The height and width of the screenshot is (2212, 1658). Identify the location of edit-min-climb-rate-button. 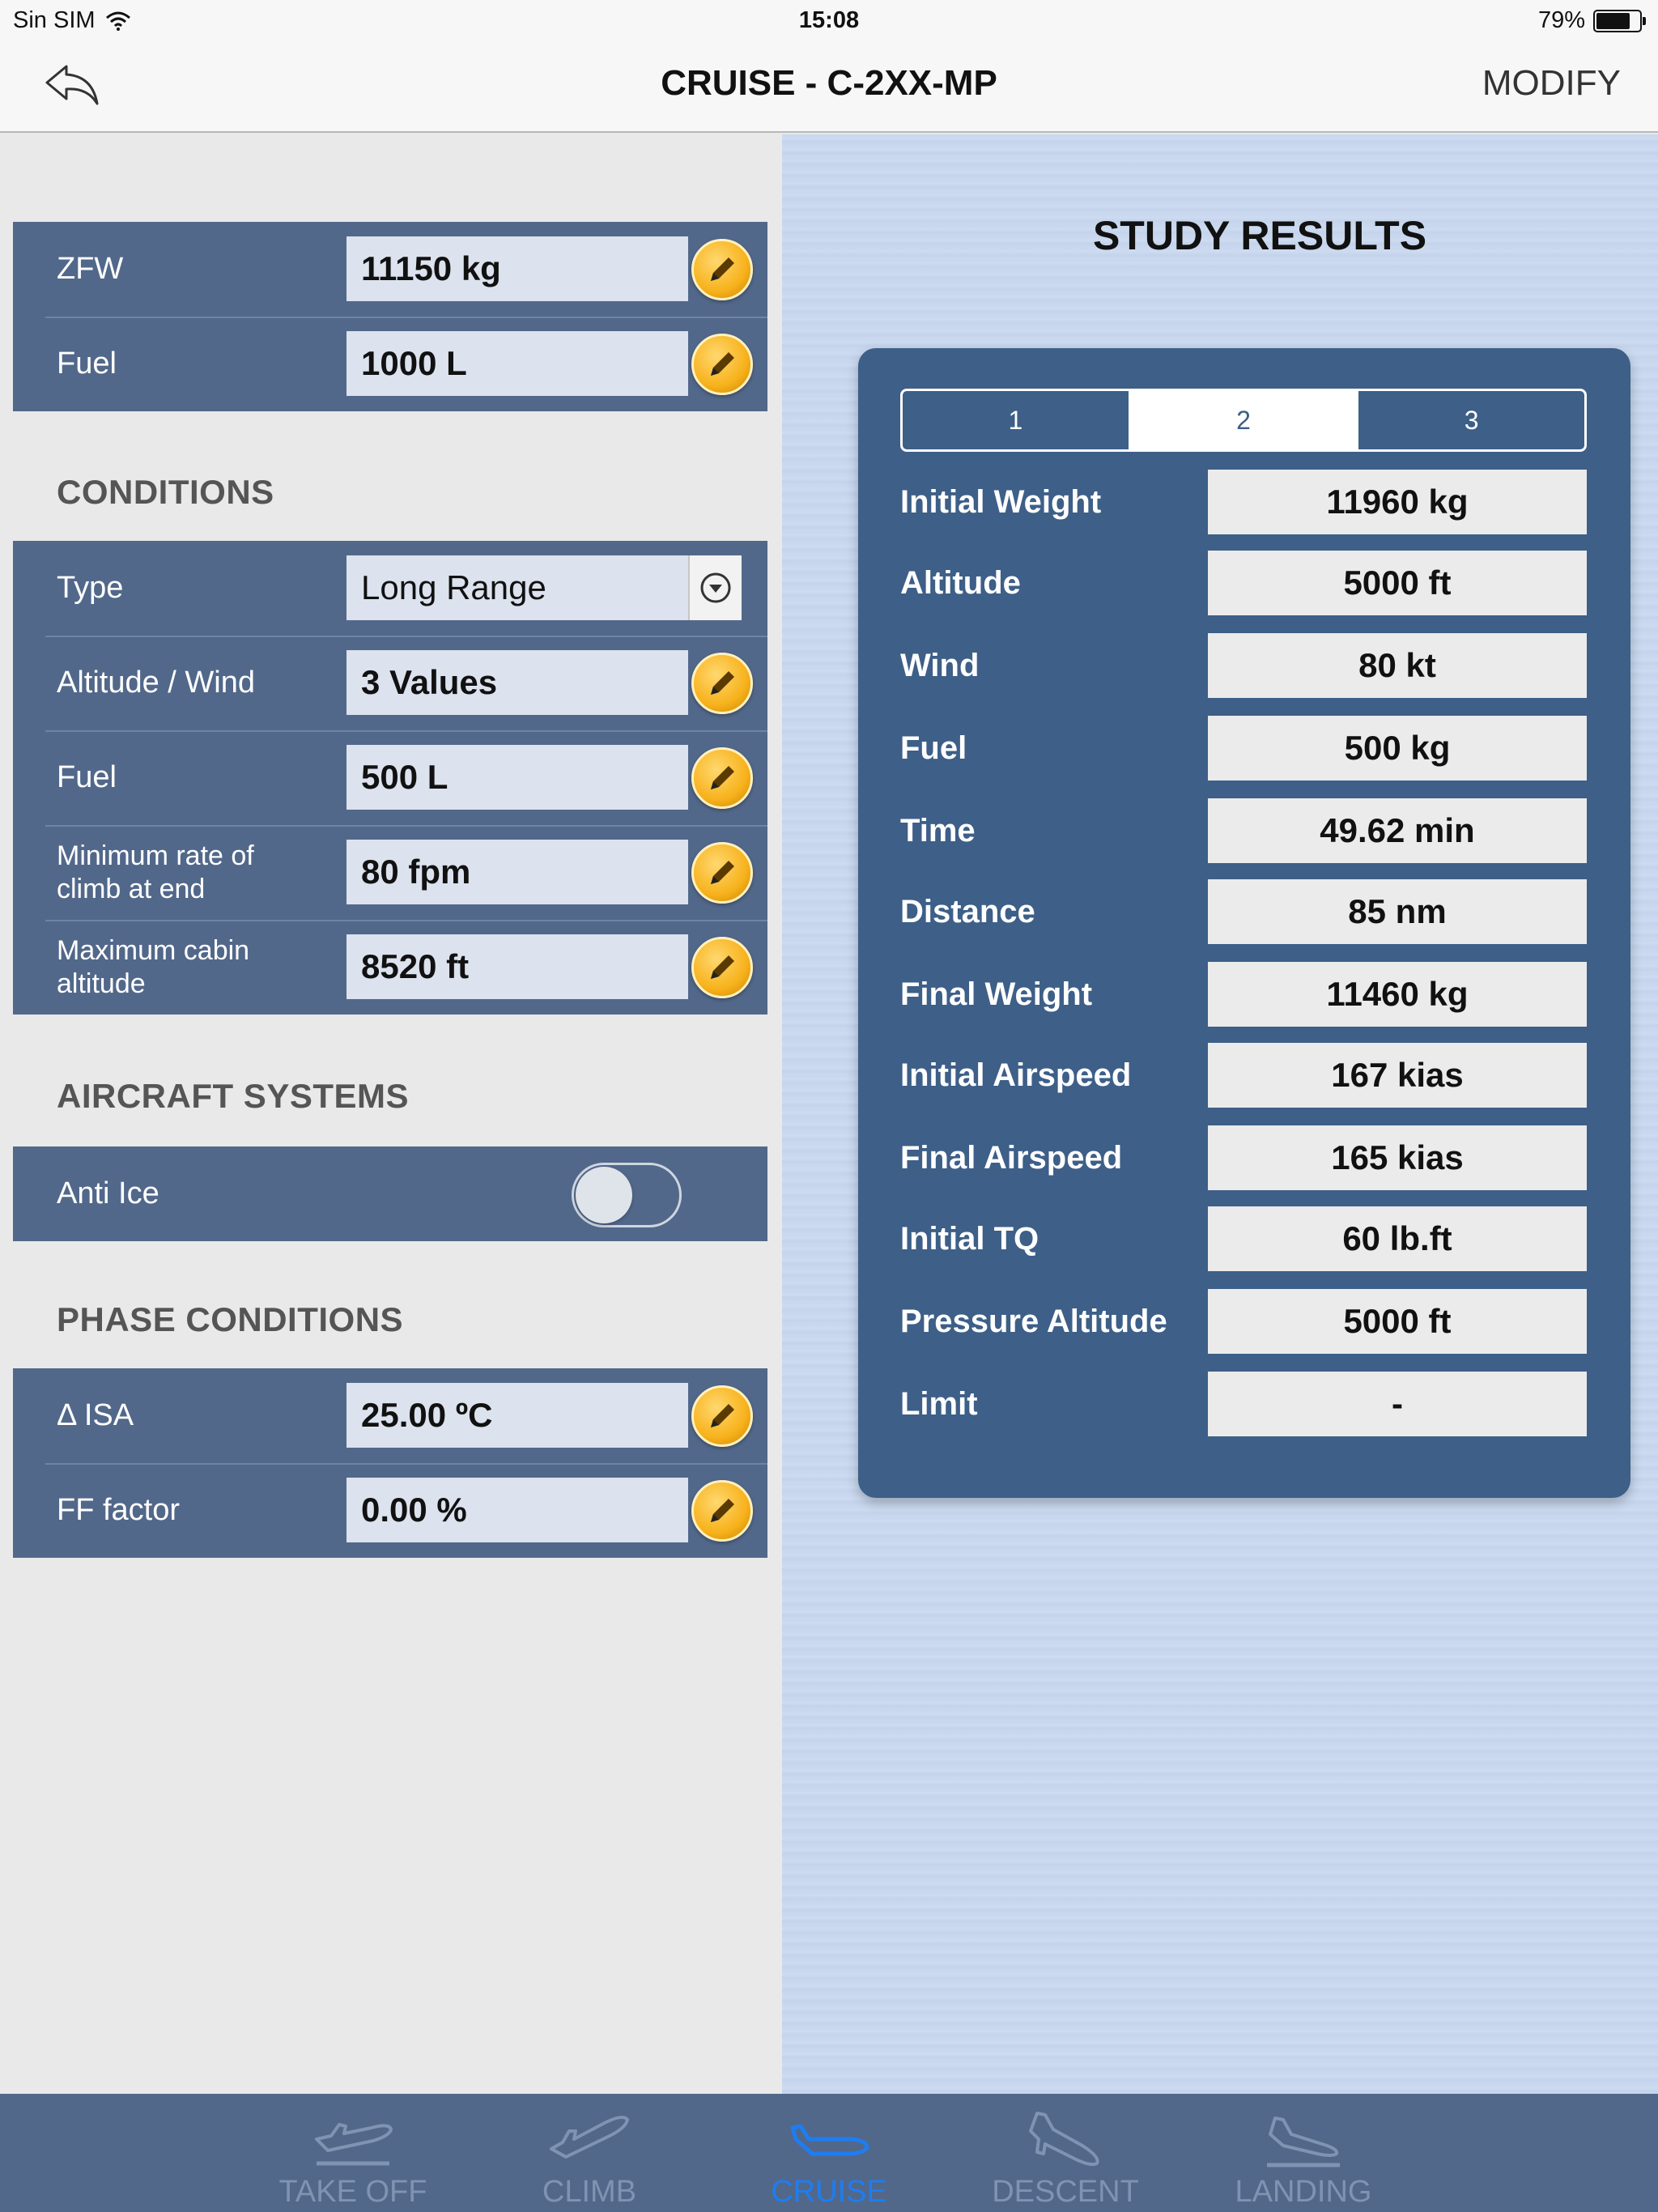
(722, 873).